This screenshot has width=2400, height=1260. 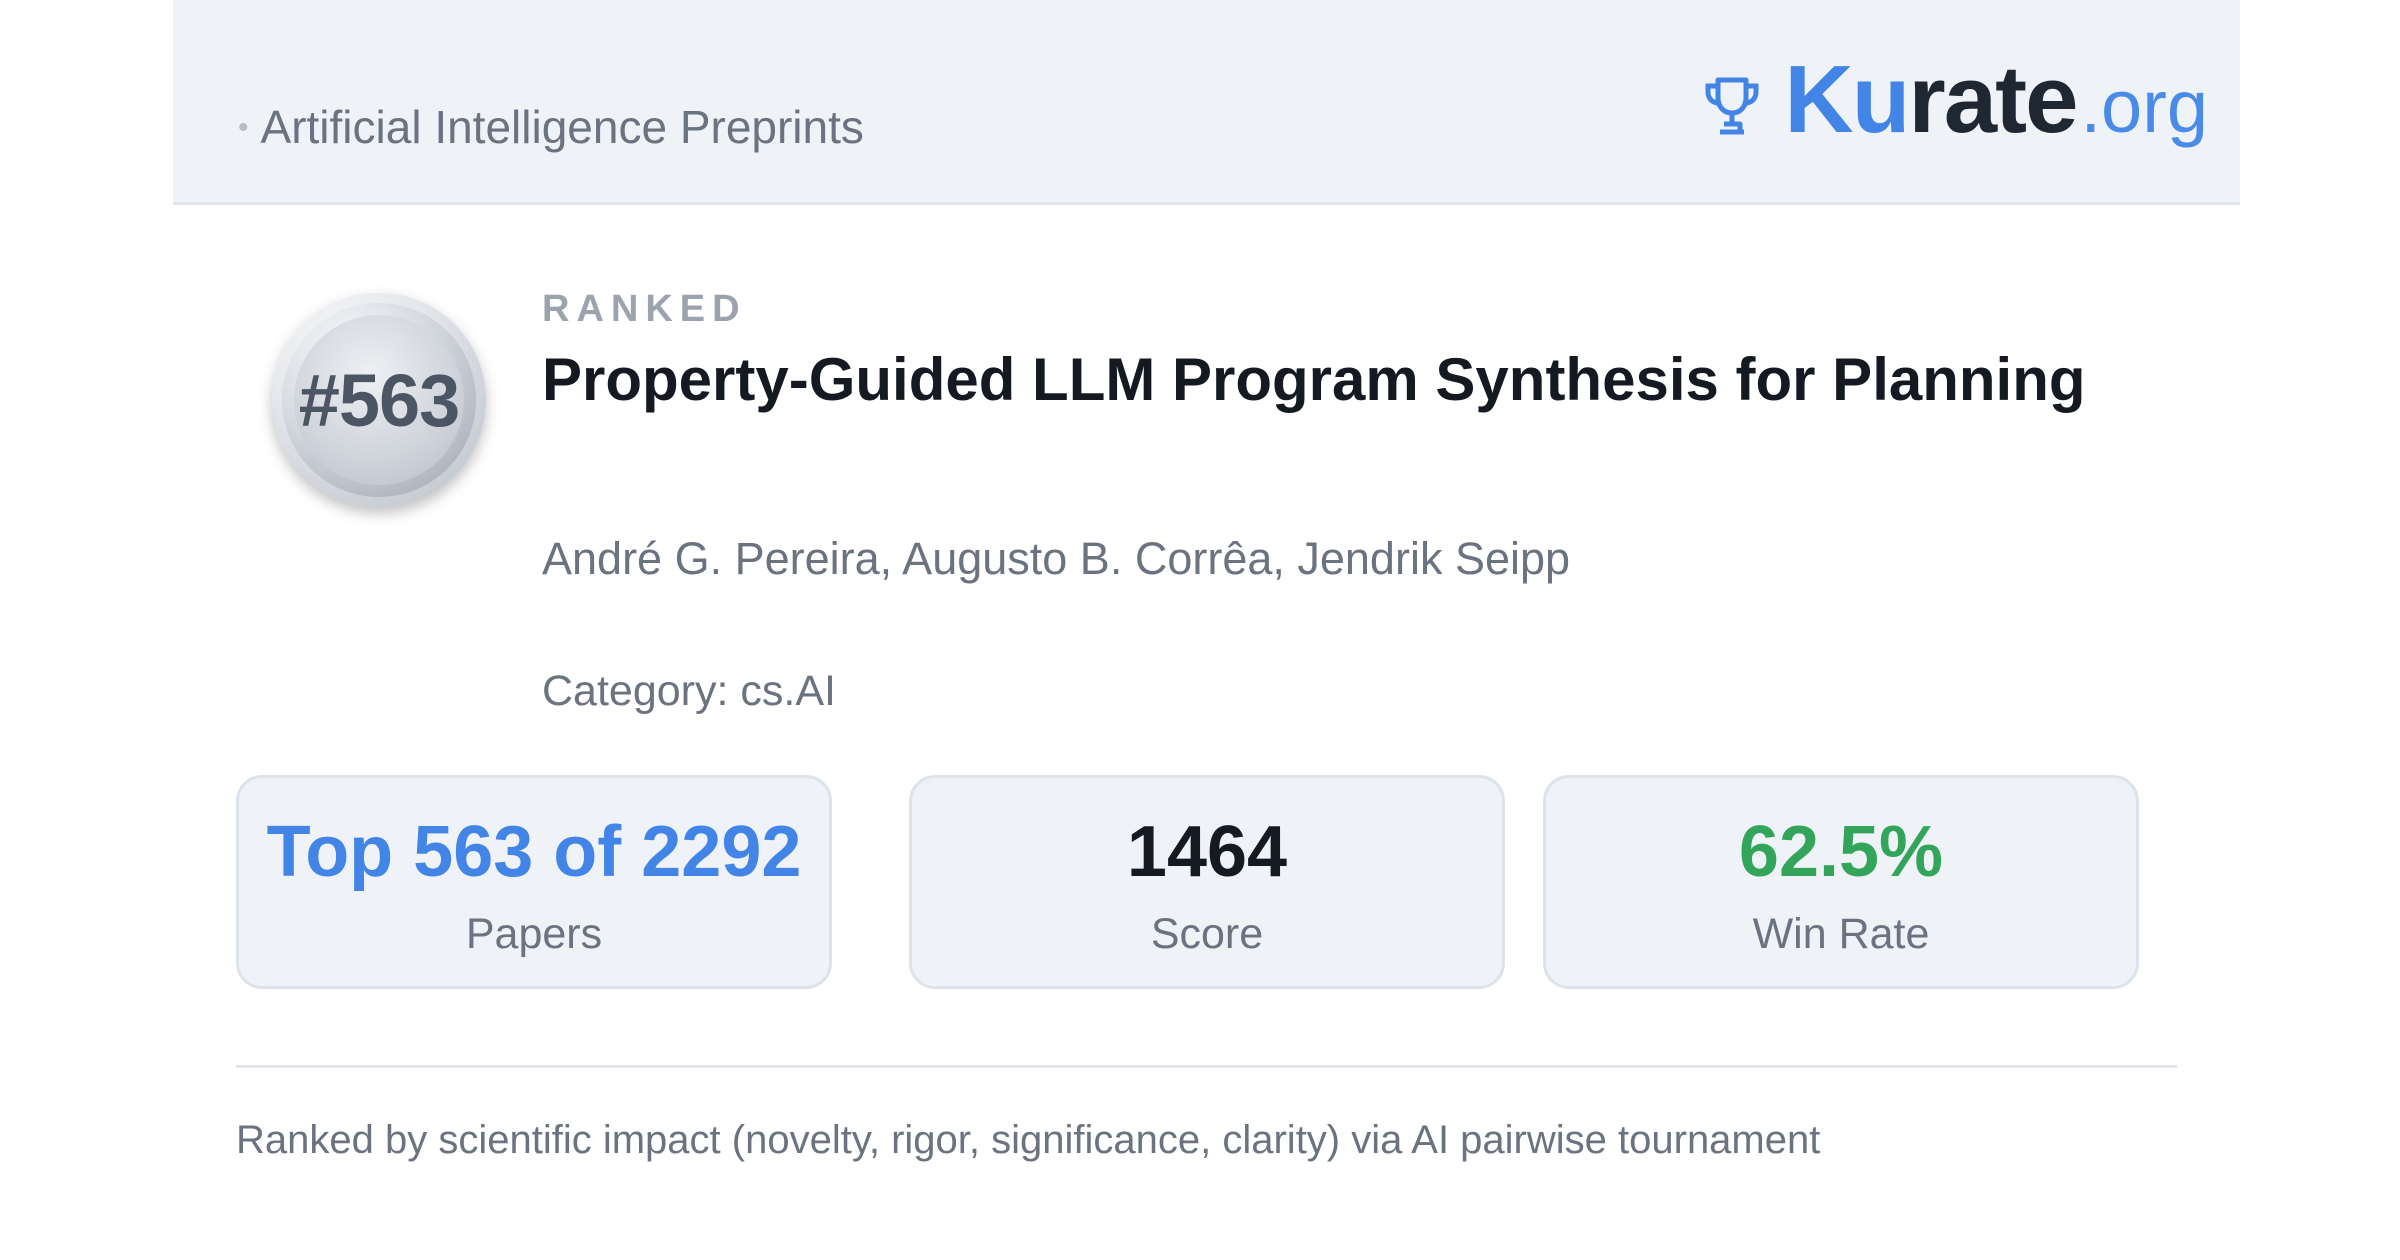 What do you see at coordinates (2144, 106) in the screenshot?
I see `brand-tld: .org` at bounding box center [2144, 106].